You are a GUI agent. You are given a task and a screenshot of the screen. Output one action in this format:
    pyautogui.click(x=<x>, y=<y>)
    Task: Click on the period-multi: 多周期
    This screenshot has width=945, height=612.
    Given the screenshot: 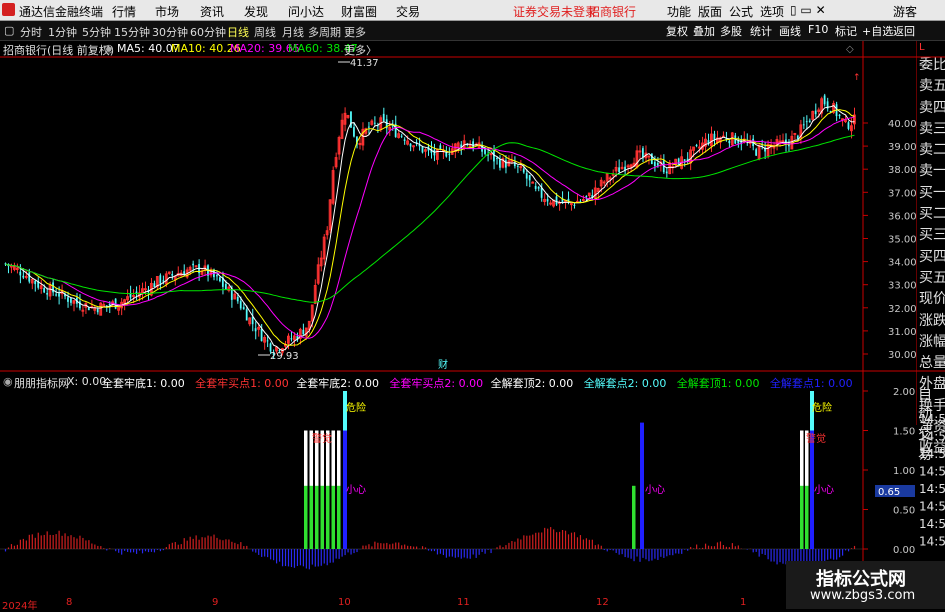 What is the action you would take?
    pyautogui.click(x=324, y=32)
    